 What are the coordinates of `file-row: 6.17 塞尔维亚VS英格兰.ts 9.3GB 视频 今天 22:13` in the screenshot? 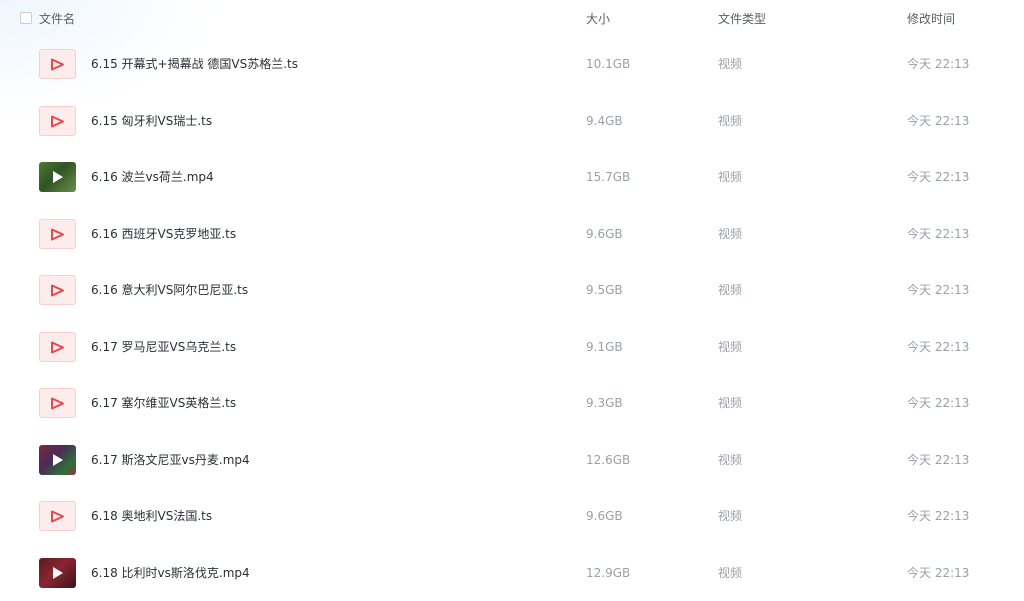 It's located at (512, 403).